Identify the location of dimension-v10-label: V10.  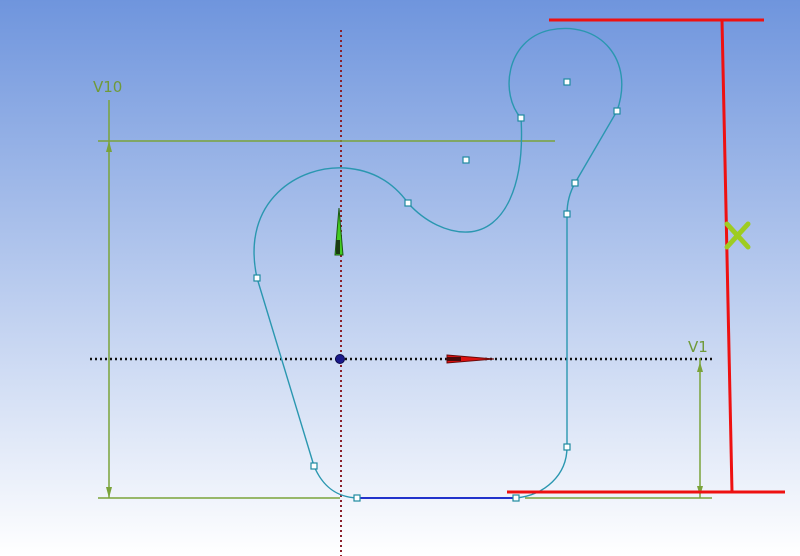
(107, 87).